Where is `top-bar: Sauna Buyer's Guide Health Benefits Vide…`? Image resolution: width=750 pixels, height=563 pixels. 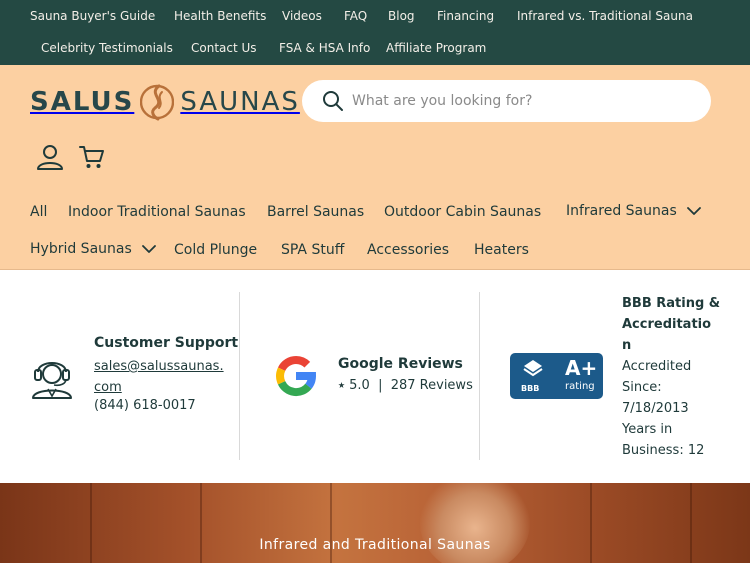
top-bar: Sauna Buyer's Guide Health Benefits Vide… is located at coordinates (375, 32).